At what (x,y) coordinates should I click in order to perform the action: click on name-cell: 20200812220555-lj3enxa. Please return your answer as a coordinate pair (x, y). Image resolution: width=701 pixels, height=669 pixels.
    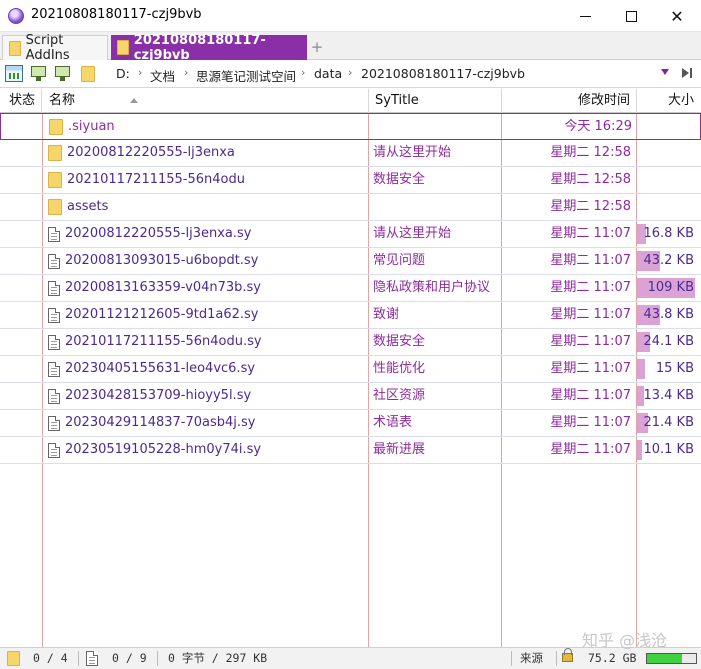
    Looking at the image, I should click on (207, 153).